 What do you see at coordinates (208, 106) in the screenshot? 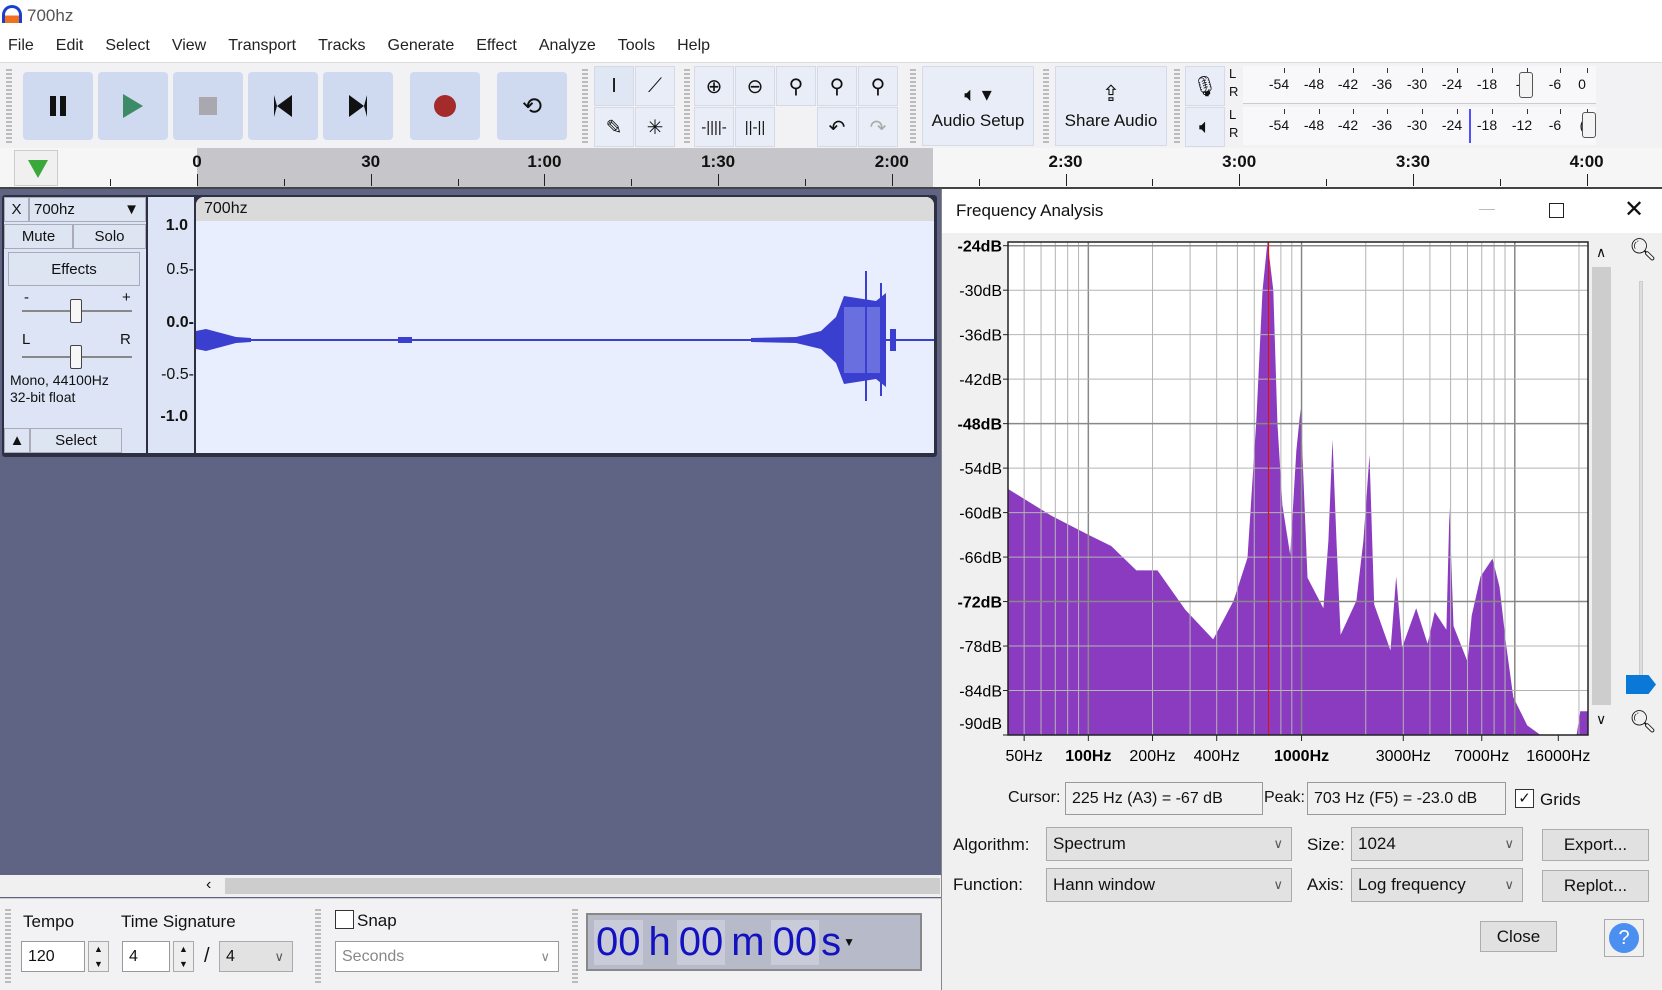
I see `stop-button` at bounding box center [208, 106].